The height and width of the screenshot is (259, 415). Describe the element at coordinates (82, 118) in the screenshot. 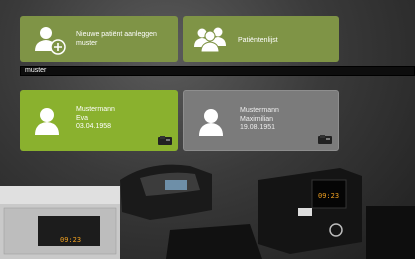

I see `patient-first-name: Eva` at that location.